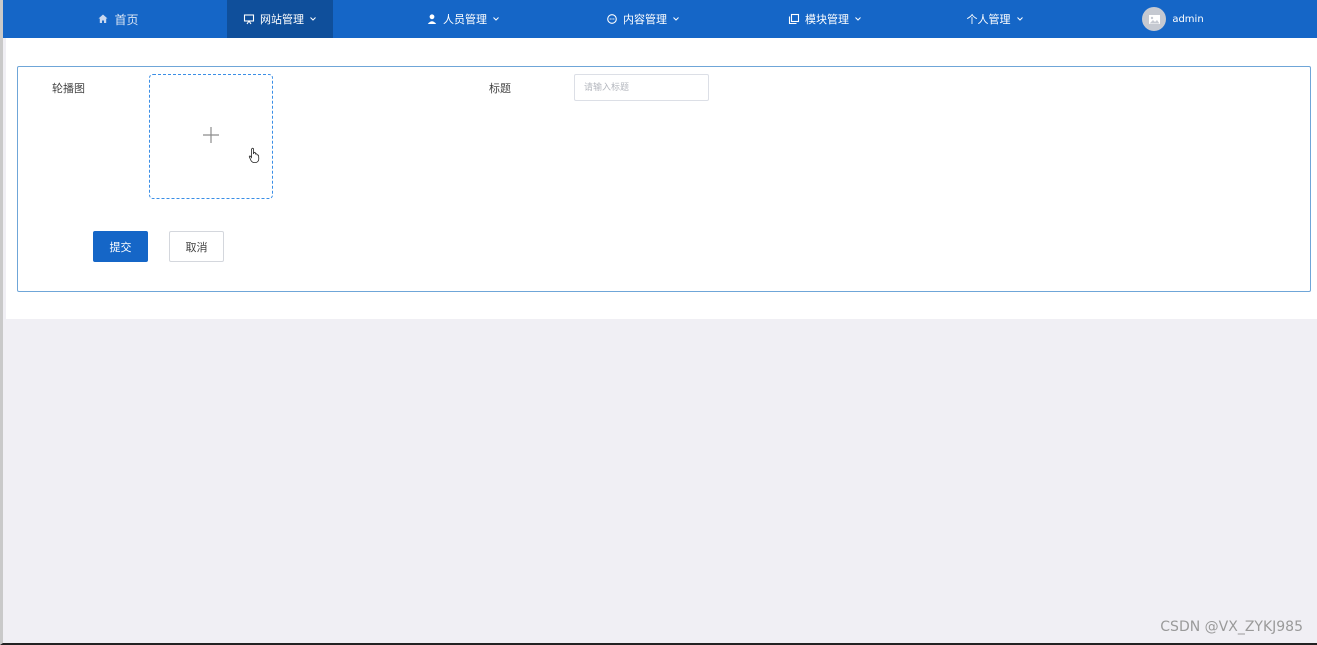 The height and width of the screenshot is (645, 1317). Describe the element at coordinates (126, 19) in the screenshot. I see `nav-home-label: 首页` at that location.